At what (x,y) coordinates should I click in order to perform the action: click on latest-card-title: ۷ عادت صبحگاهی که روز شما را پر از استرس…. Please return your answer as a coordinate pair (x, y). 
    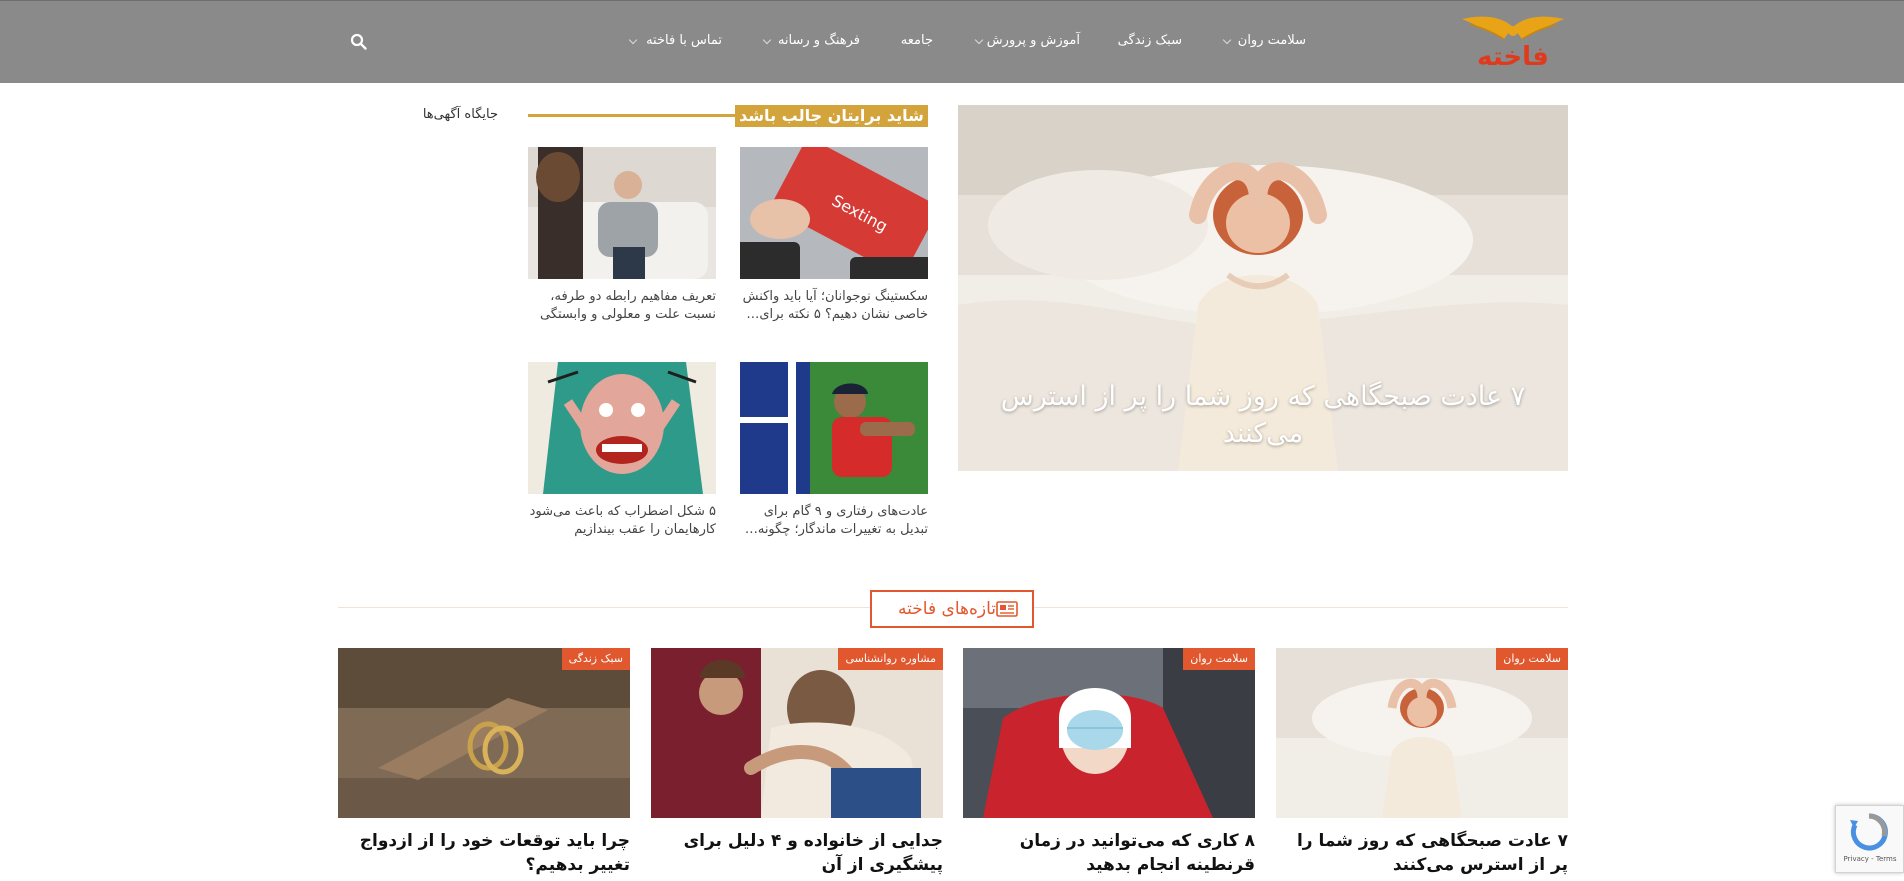
    Looking at the image, I should click on (1422, 853).